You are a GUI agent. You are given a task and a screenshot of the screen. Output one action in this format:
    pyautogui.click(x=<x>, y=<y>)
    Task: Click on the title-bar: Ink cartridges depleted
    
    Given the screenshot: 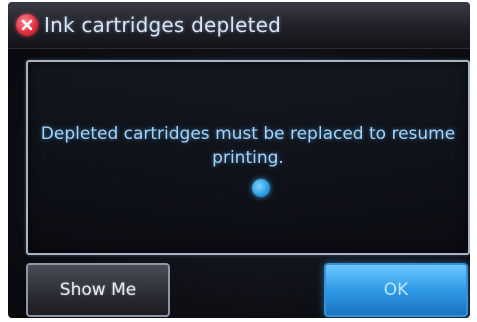 What is the action you would take?
    pyautogui.click(x=239, y=25)
    